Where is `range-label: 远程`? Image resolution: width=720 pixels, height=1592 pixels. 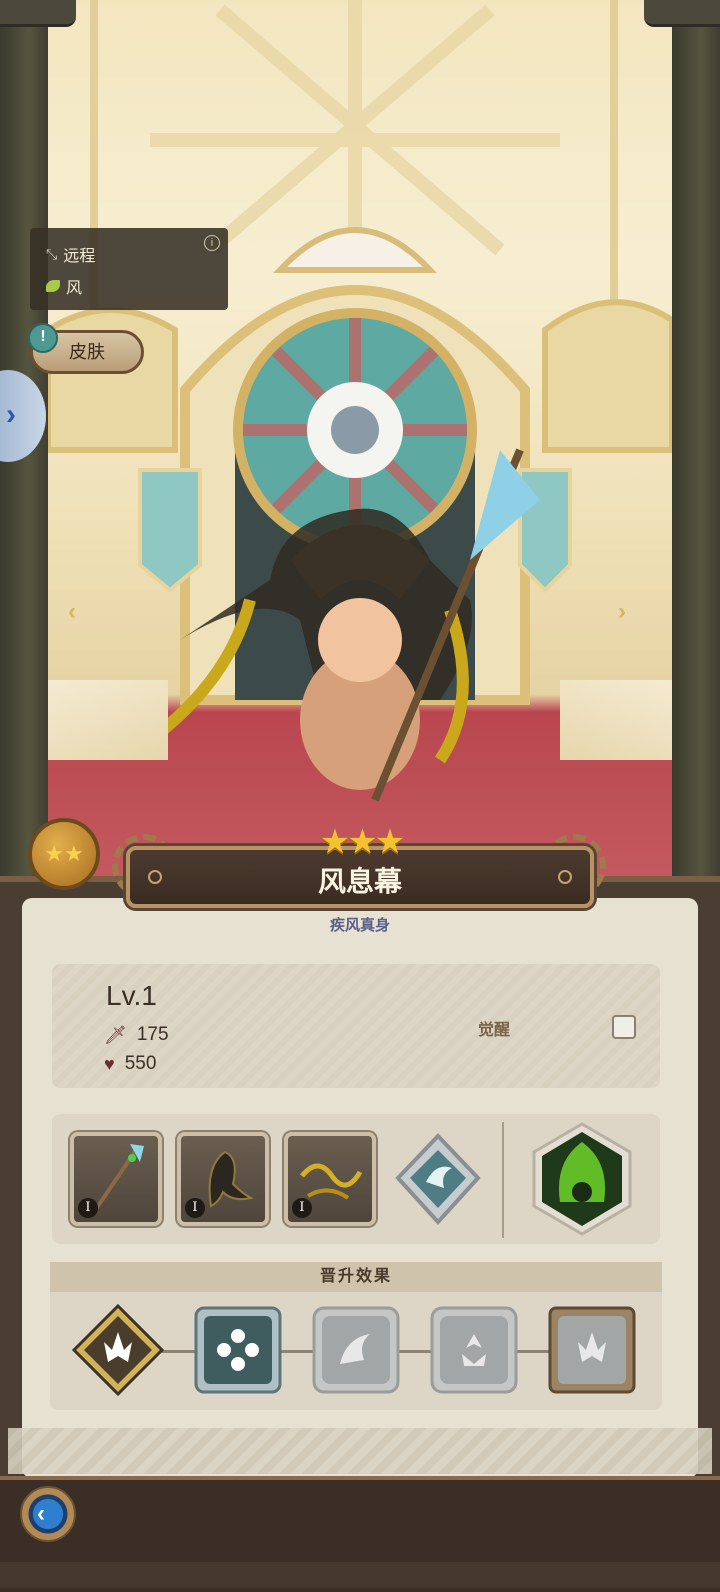 range-label: 远程 is located at coordinates (79, 256).